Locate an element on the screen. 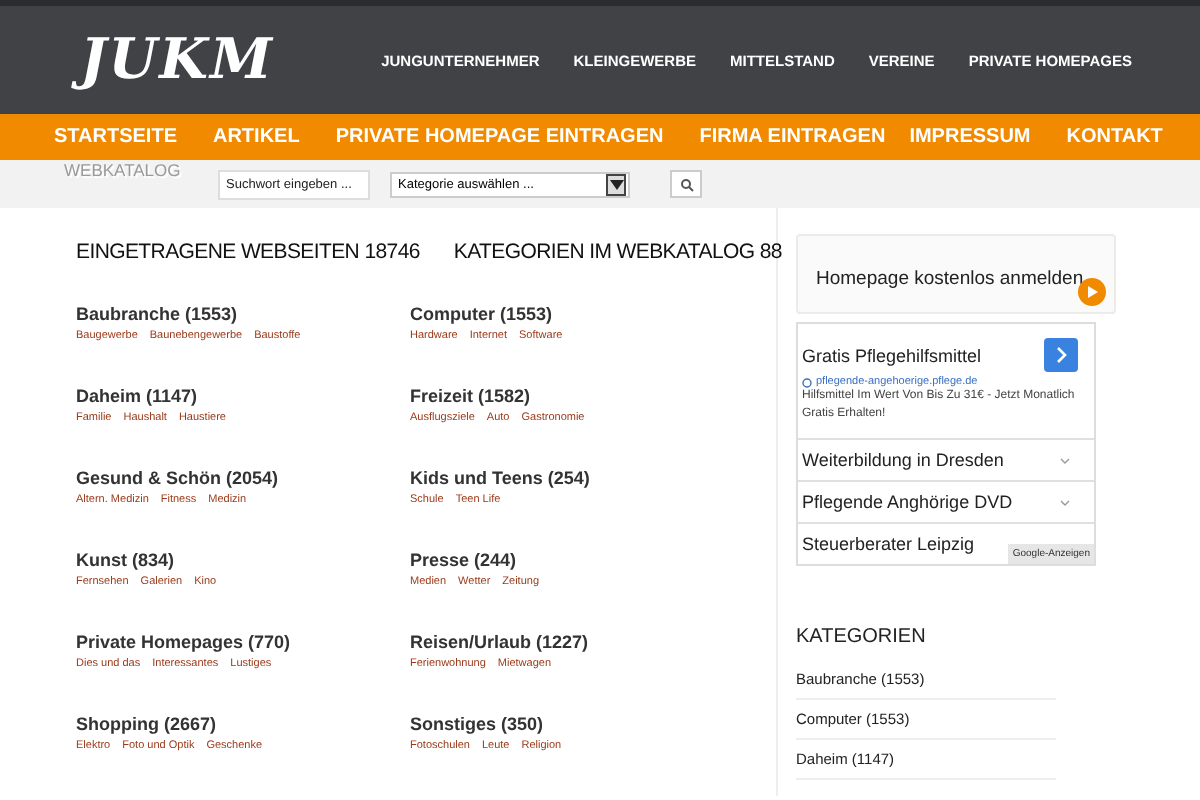 This screenshot has height=800, width=1200. dropdown-arrow-icon is located at coordinates (616, 184).